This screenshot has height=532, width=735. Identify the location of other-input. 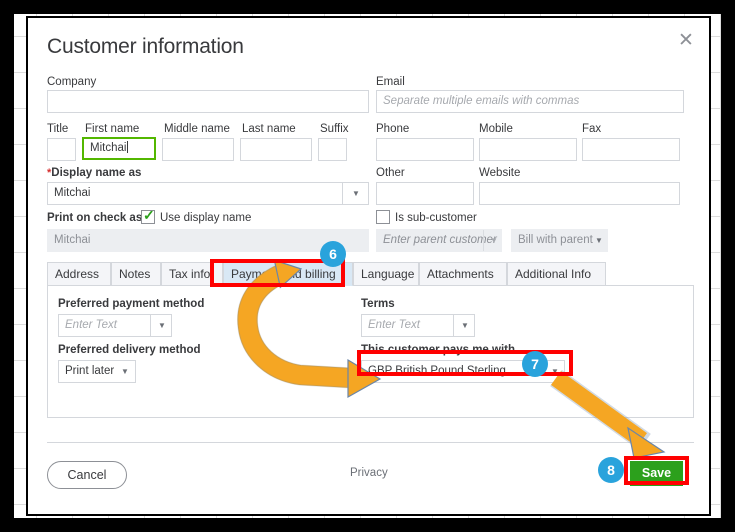
(425, 193).